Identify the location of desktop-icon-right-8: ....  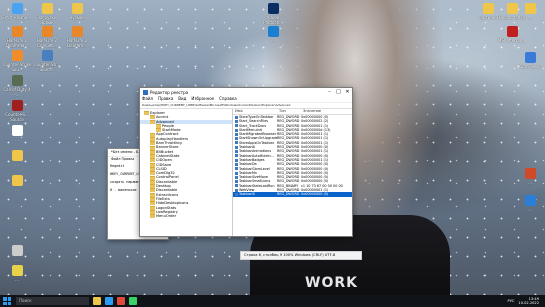
(530, 203).